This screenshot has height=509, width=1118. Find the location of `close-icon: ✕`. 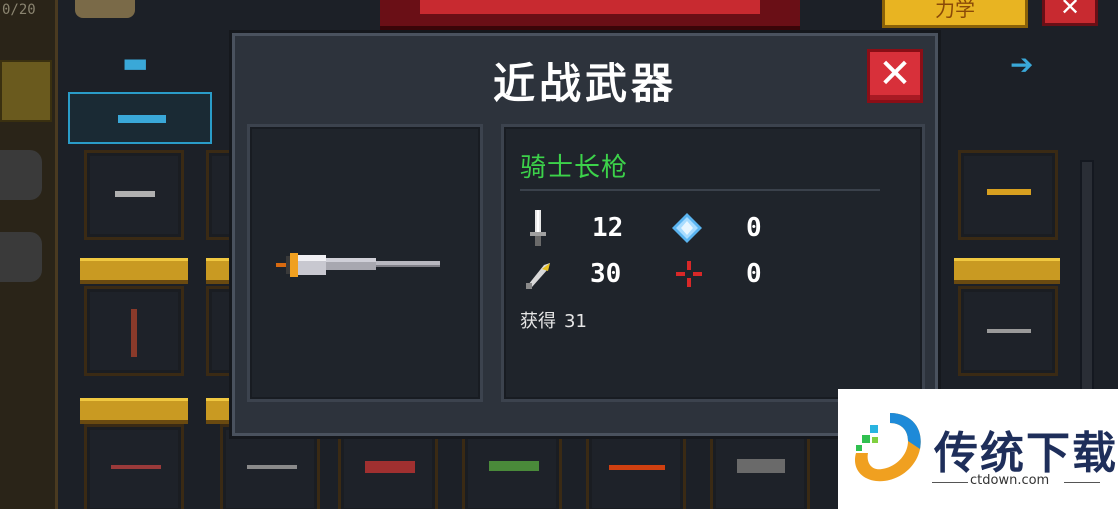

close-icon: ✕ is located at coordinates (895, 74).